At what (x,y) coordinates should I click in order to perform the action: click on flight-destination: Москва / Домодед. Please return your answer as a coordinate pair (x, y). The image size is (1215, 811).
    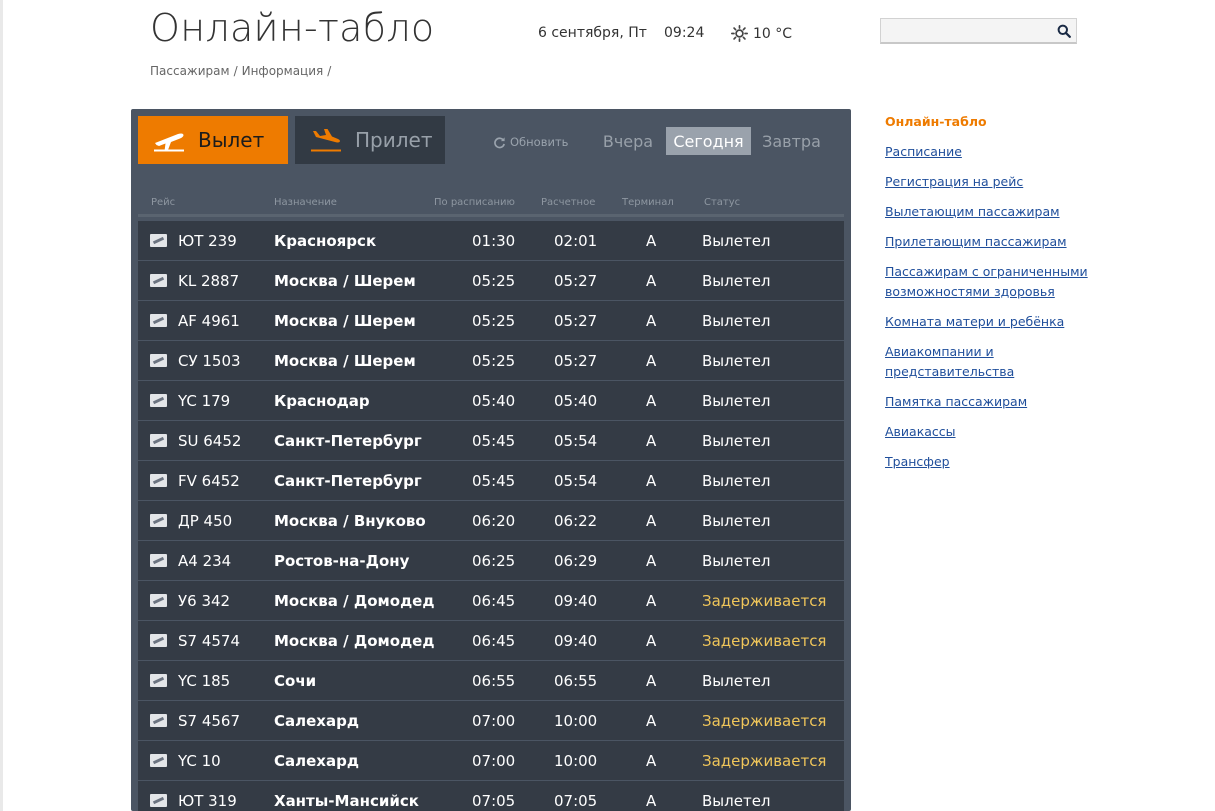
    Looking at the image, I should click on (354, 601).